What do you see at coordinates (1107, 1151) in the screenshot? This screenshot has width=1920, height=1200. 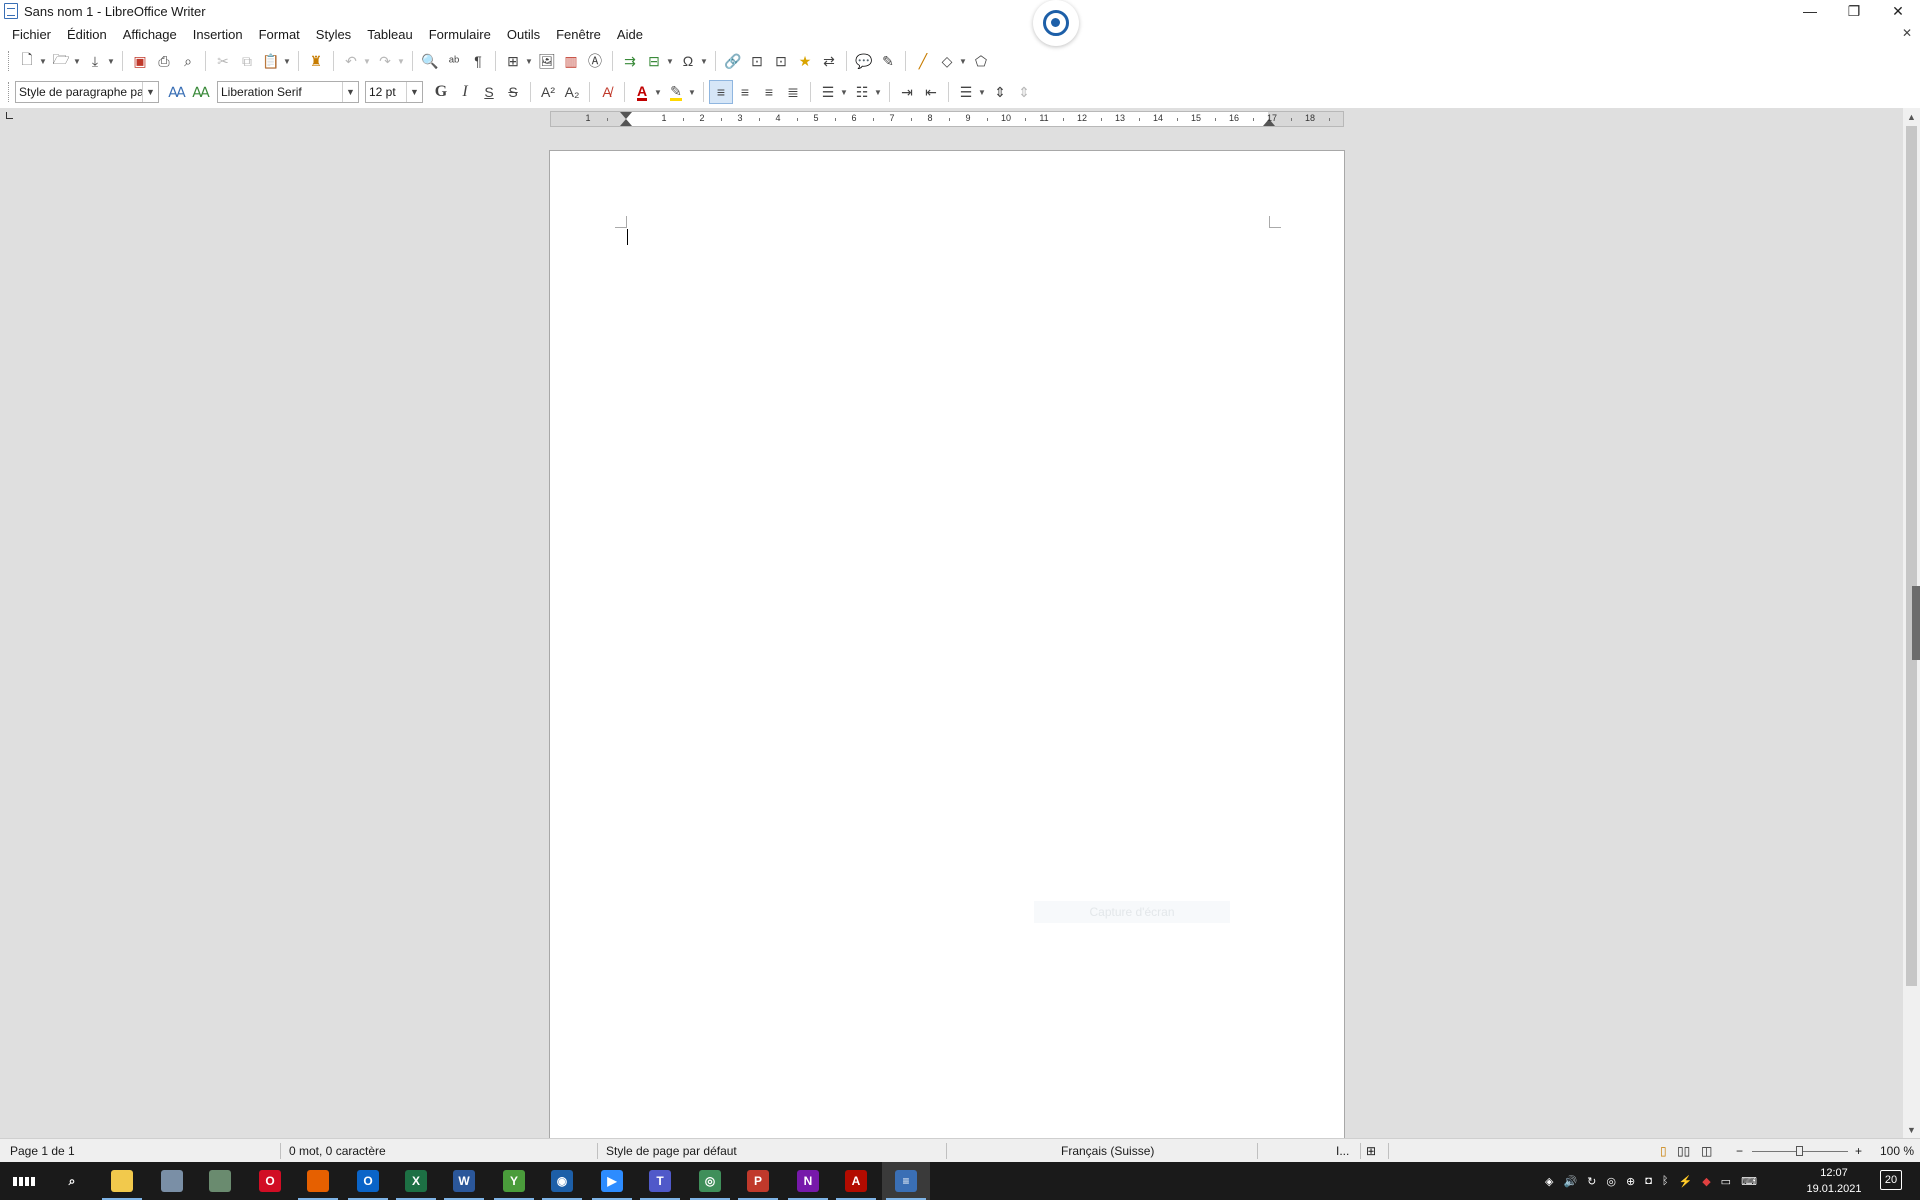 I see `text-language: Français (Suisse)` at bounding box center [1107, 1151].